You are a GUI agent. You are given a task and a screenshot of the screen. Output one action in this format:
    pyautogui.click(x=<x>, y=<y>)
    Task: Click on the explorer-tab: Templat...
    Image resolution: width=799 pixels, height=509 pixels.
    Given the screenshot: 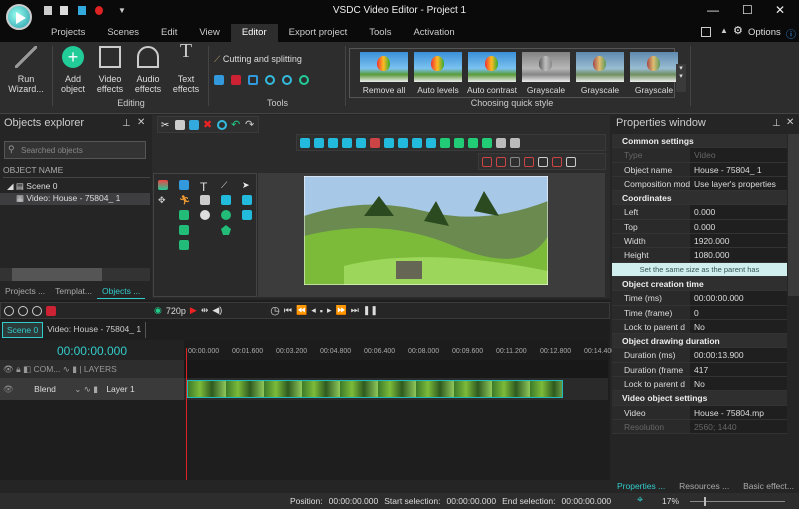 What is the action you would take?
    pyautogui.click(x=73, y=291)
    